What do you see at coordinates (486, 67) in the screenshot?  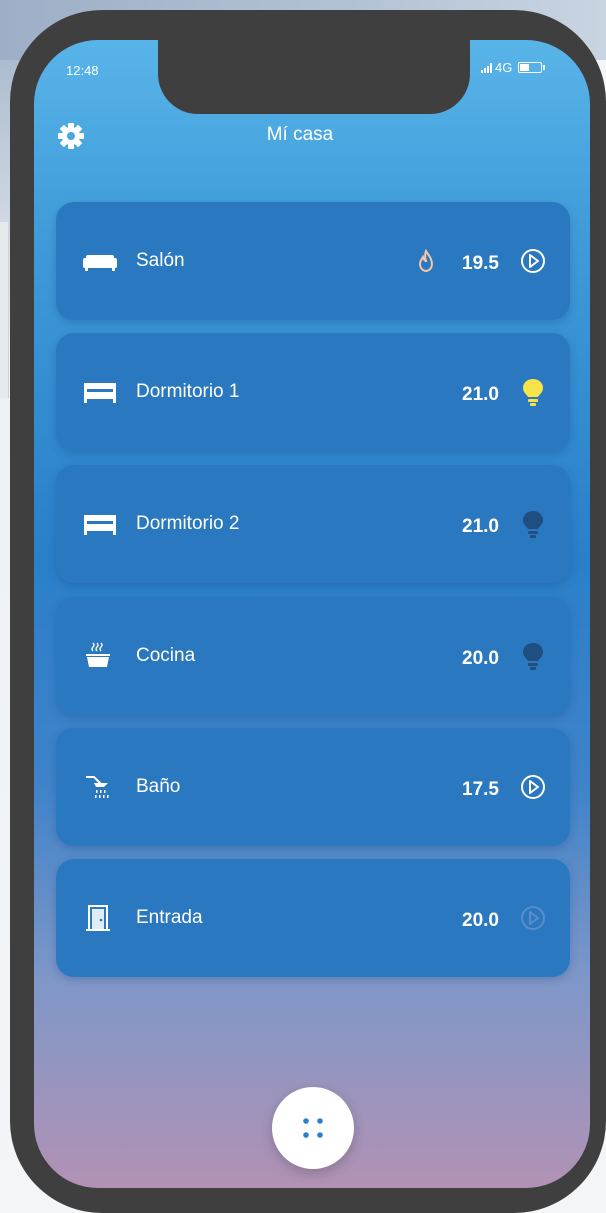 I see `signal-icon` at bounding box center [486, 67].